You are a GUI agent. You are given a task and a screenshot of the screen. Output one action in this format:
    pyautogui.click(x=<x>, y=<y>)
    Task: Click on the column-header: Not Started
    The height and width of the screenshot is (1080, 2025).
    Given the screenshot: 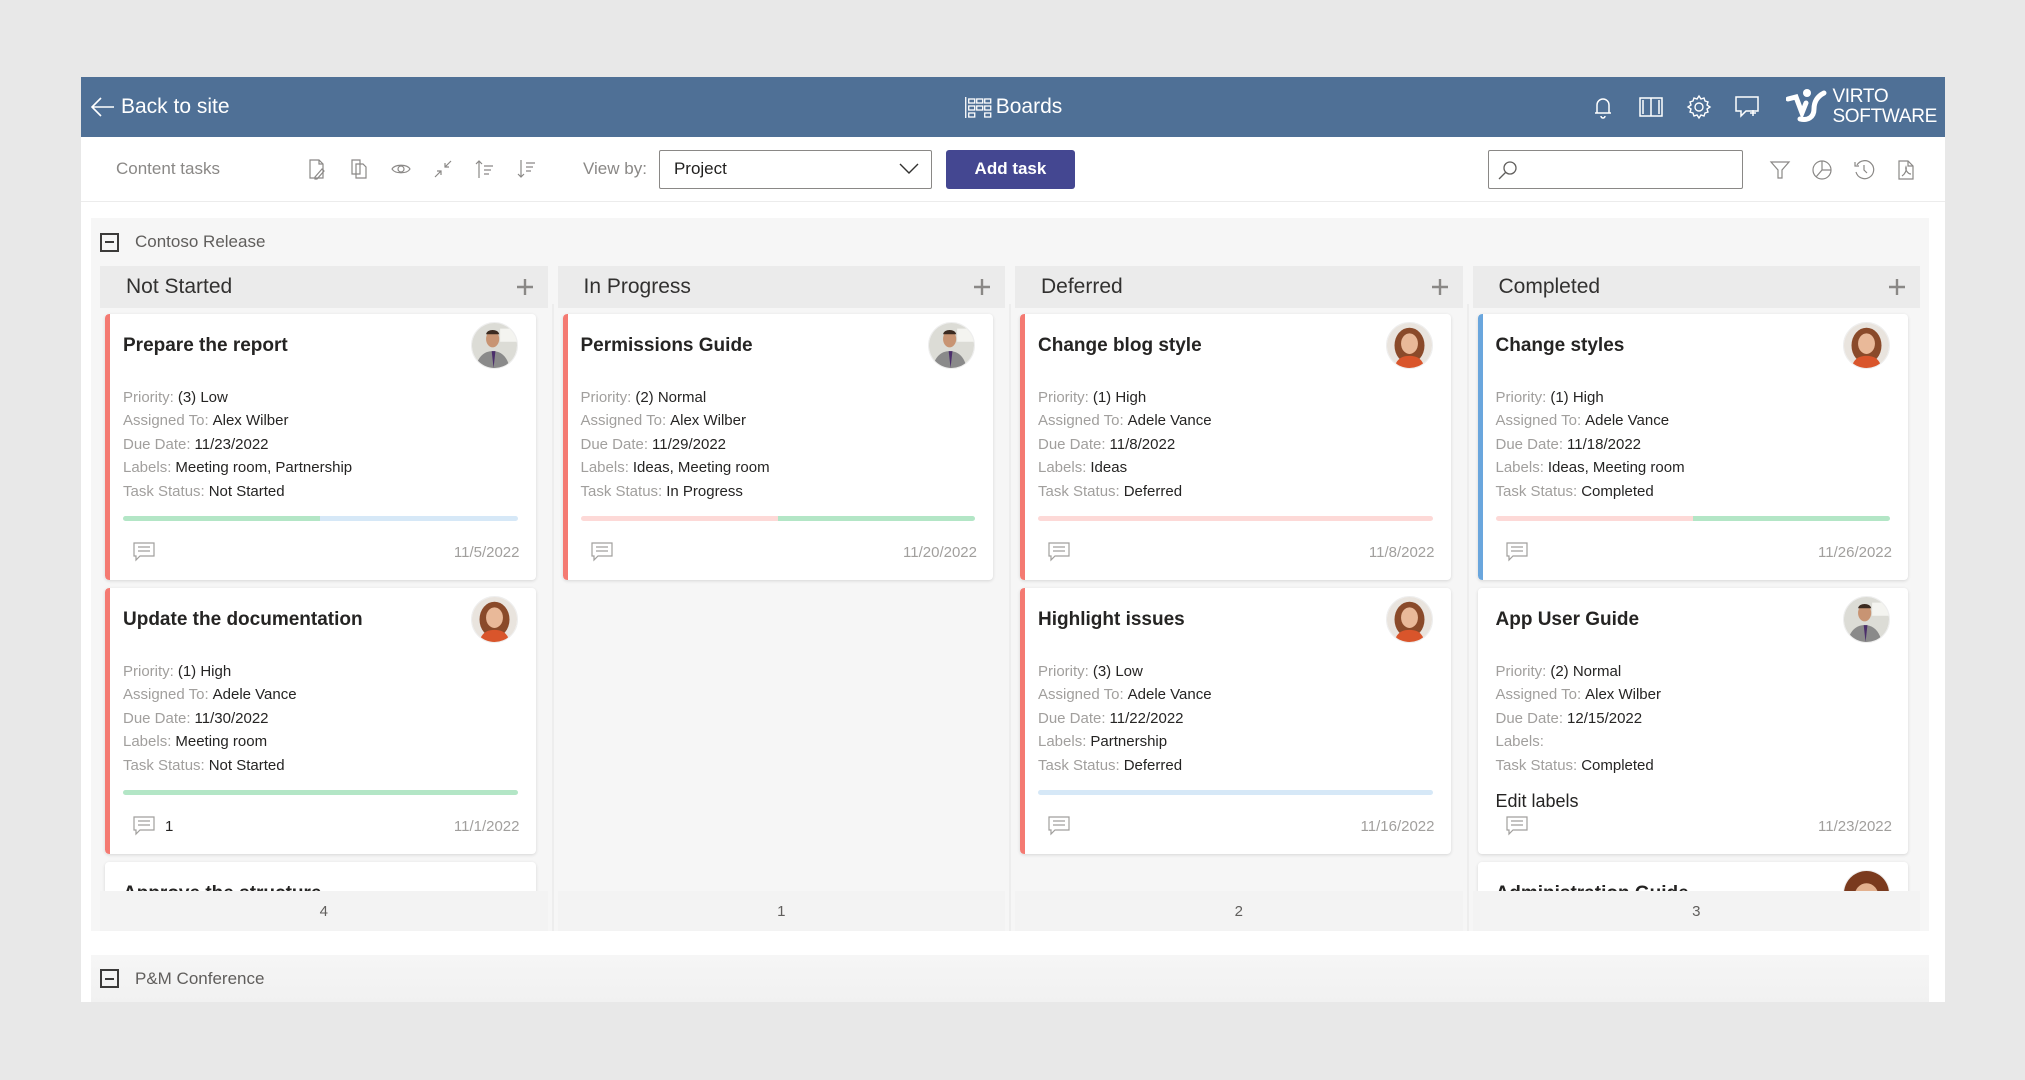 What is the action you would take?
    pyautogui.click(x=324, y=287)
    